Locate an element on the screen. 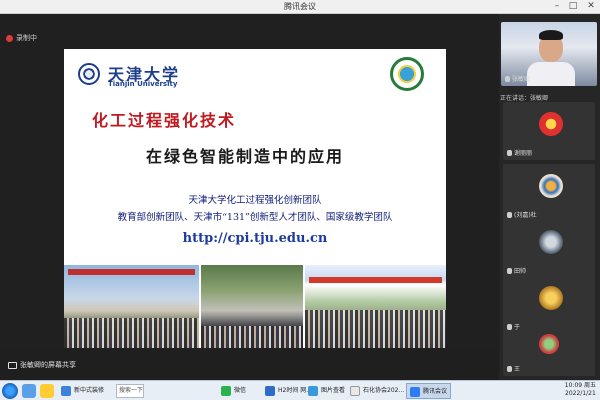 Image resolution: width=600 pixels, height=400 pixels. participant-tile: 于 is located at coordinates (549, 305).